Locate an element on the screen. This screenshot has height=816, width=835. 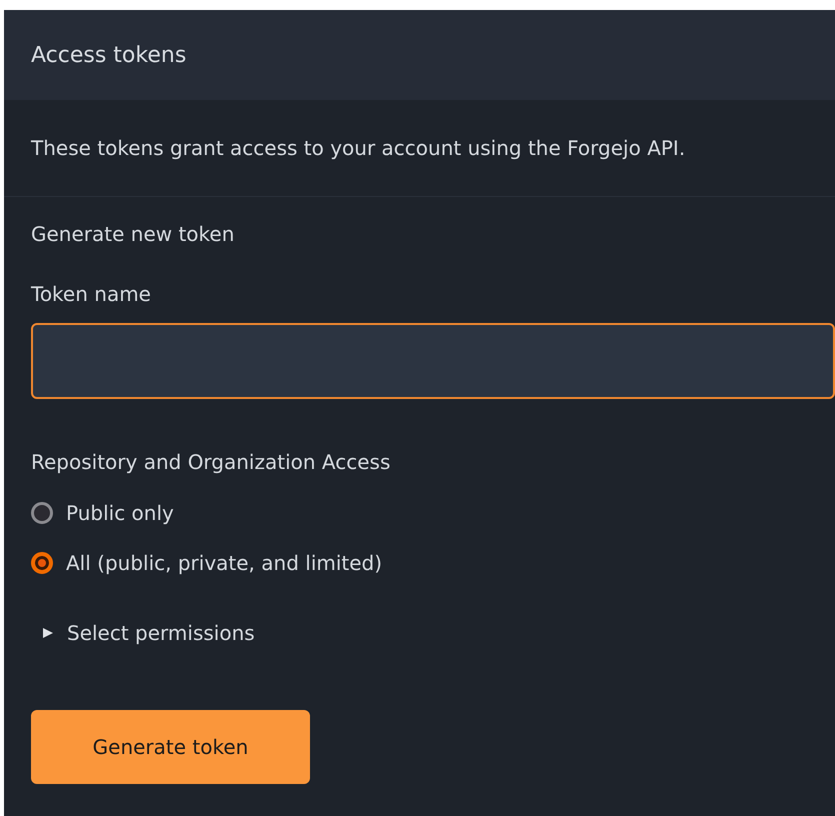
field-label: Repository and Organization Access is located at coordinates (211, 462).